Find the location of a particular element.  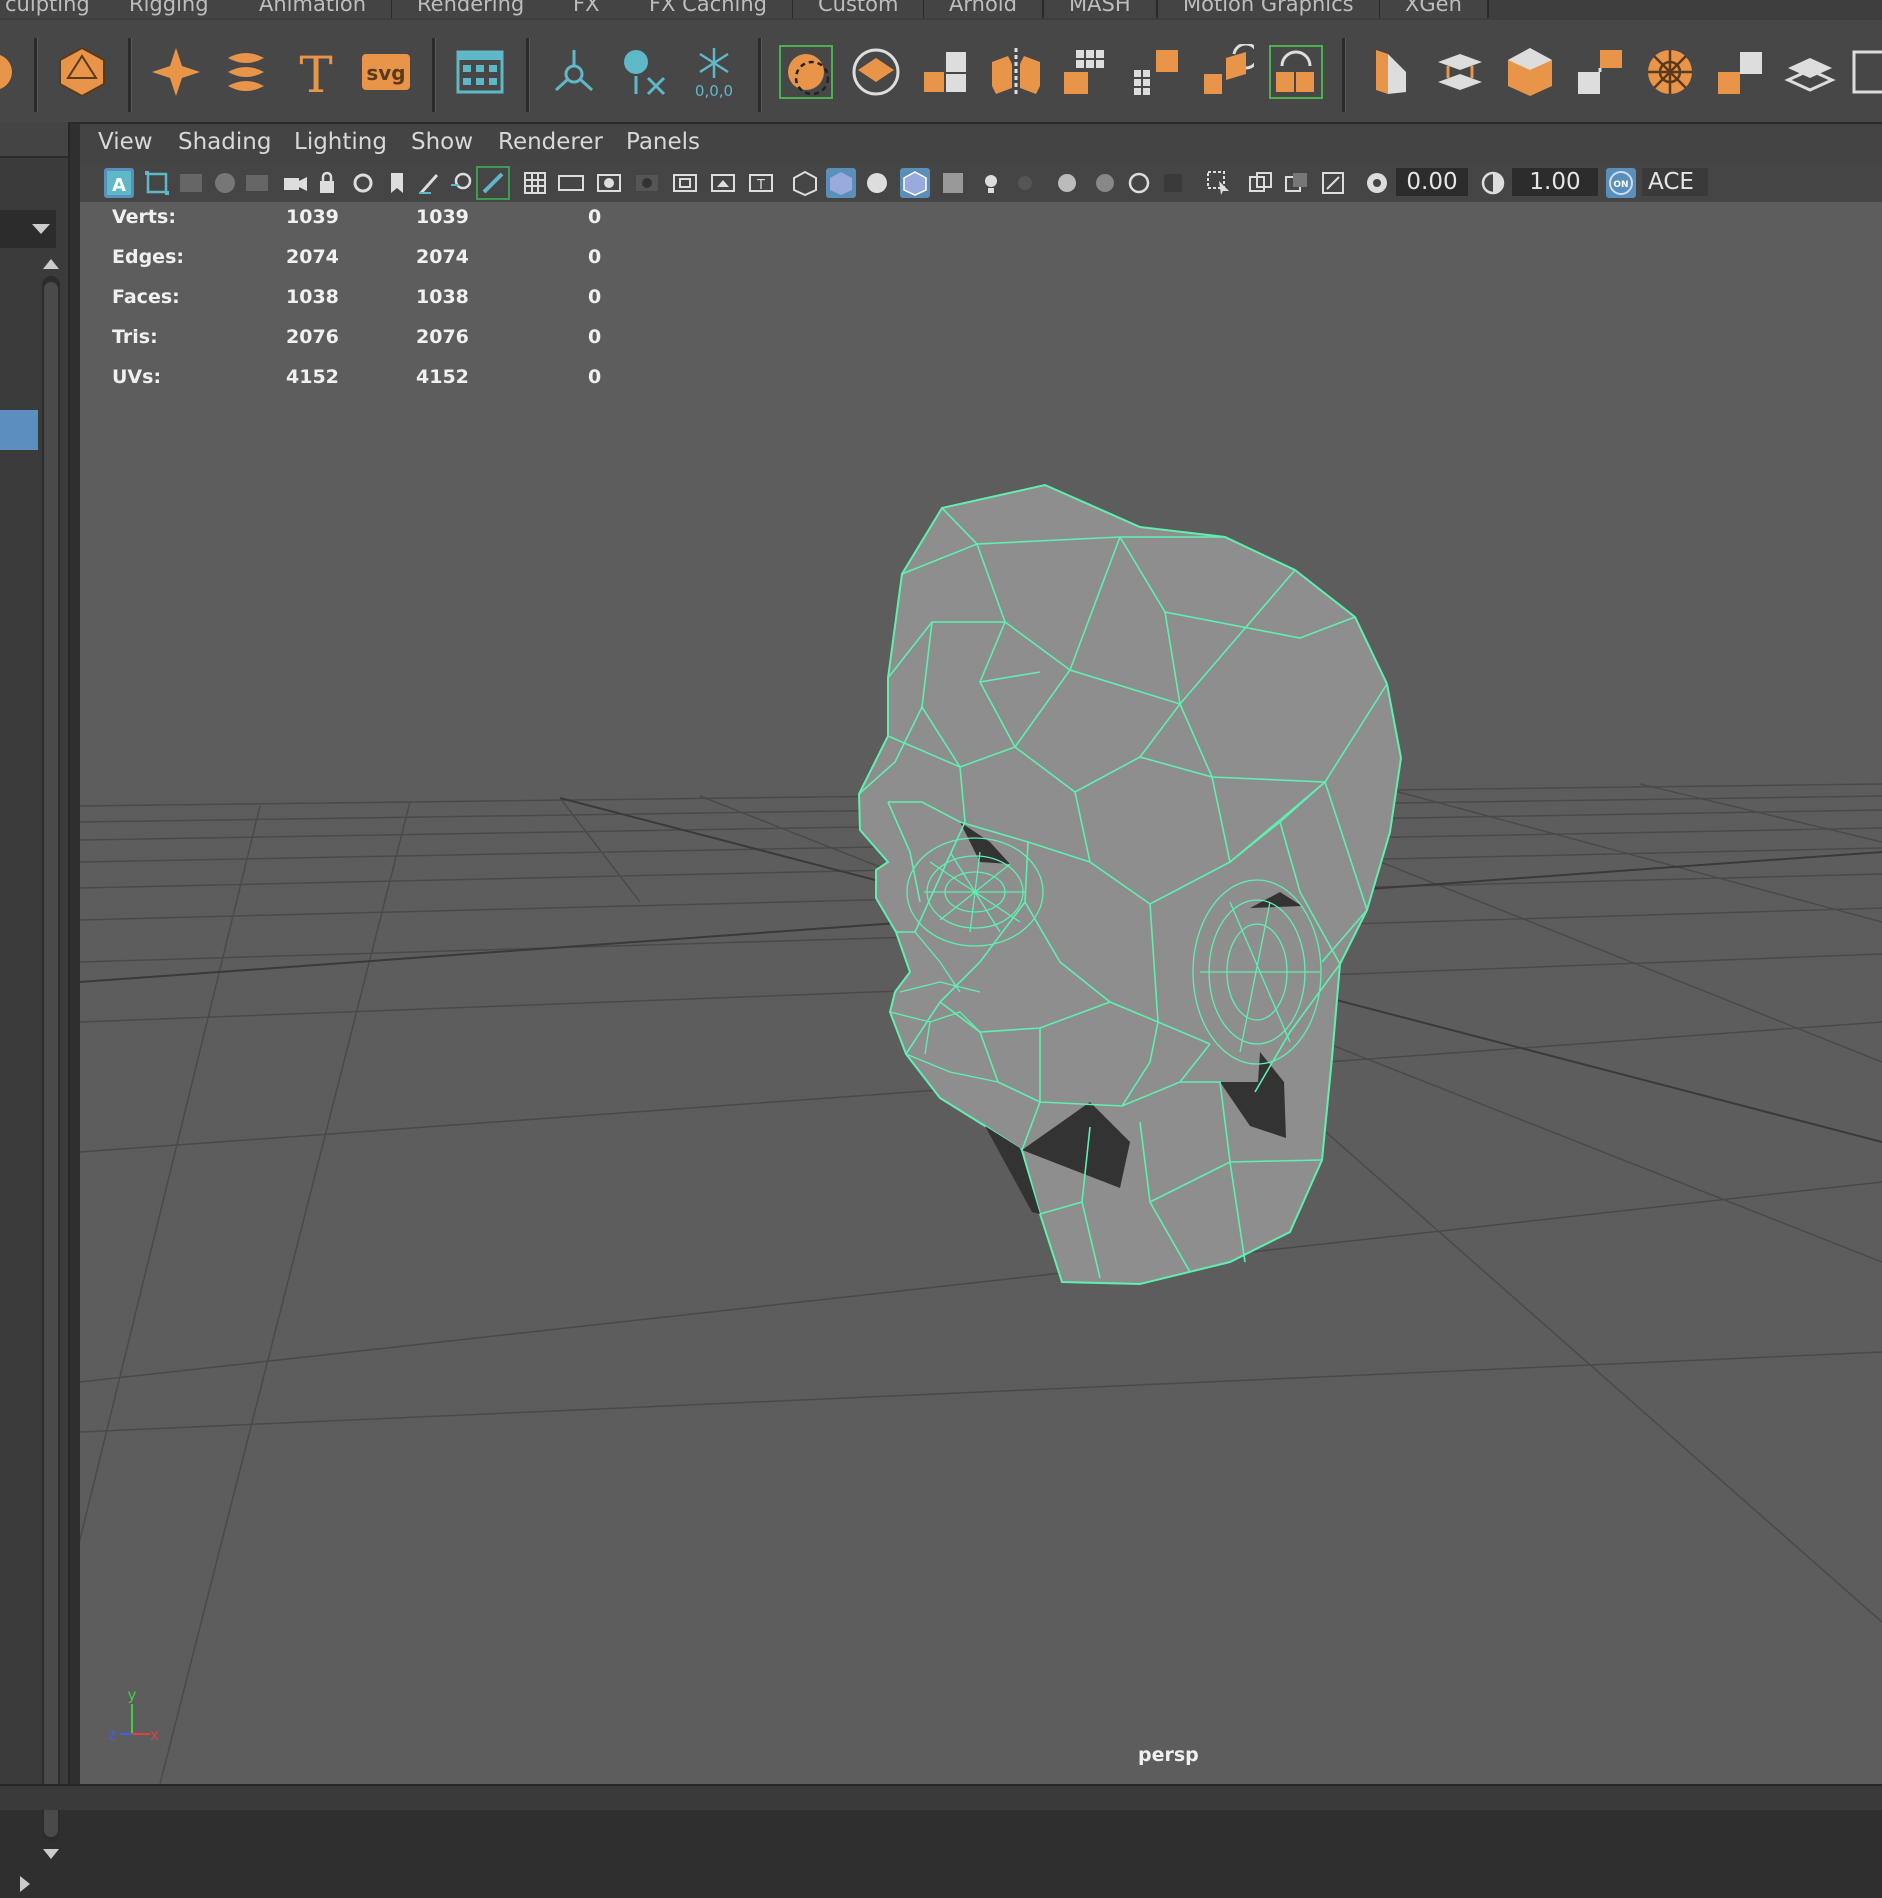

separate-icon is located at coordinates (1296, 72).